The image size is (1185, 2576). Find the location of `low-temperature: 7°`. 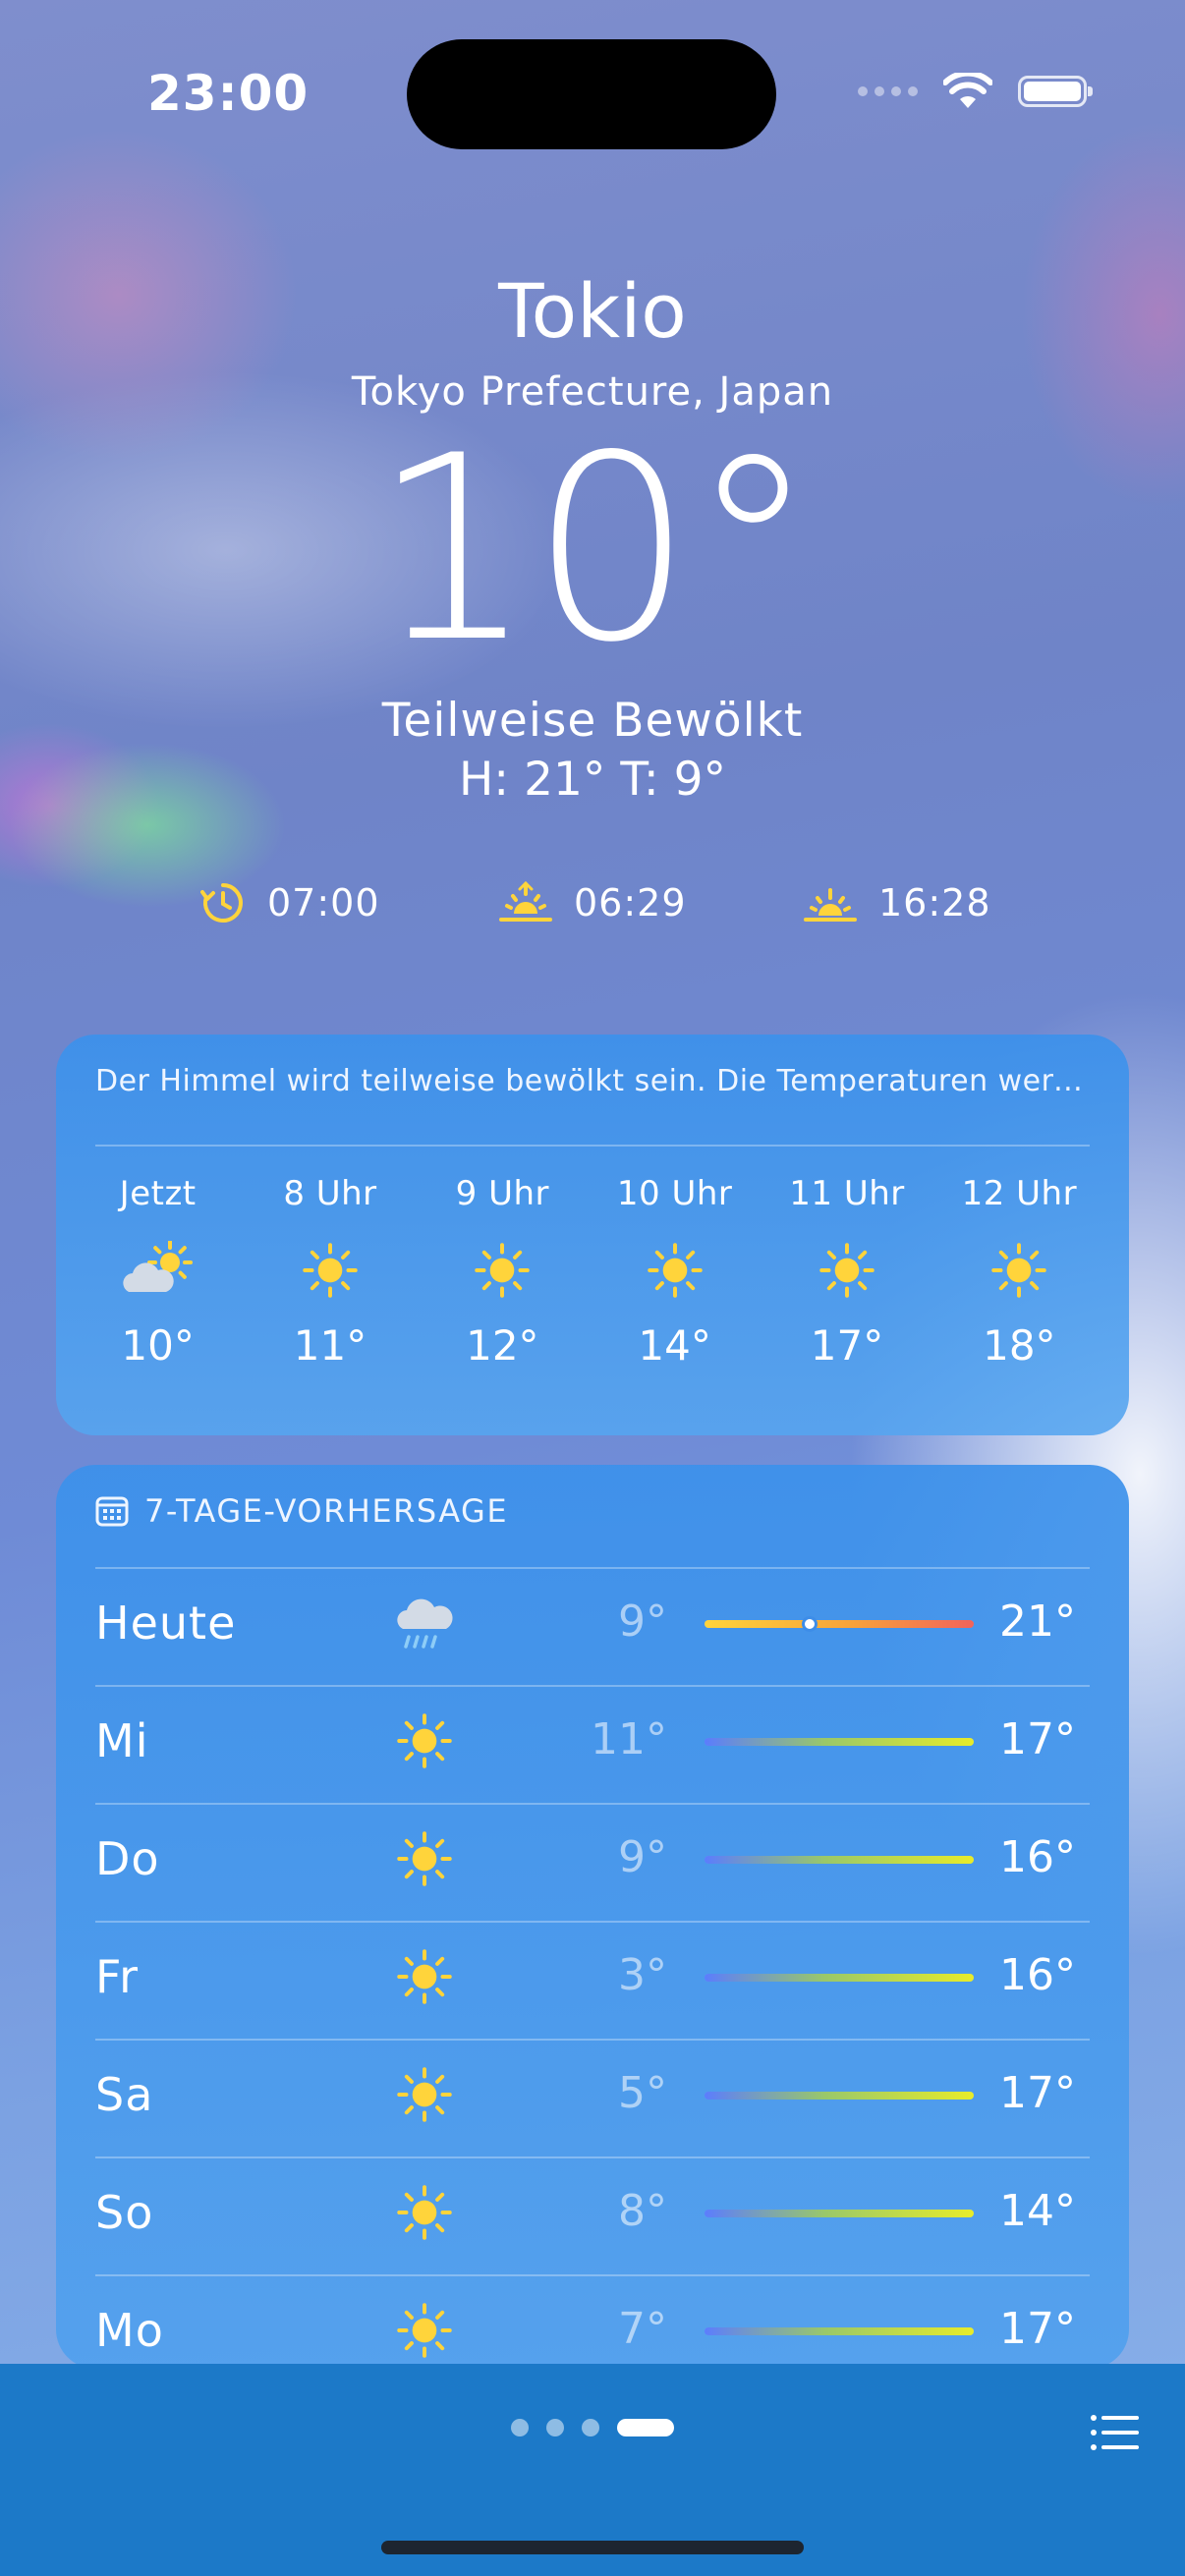

low-temperature: 7° is located at coordinates (643, 2329).